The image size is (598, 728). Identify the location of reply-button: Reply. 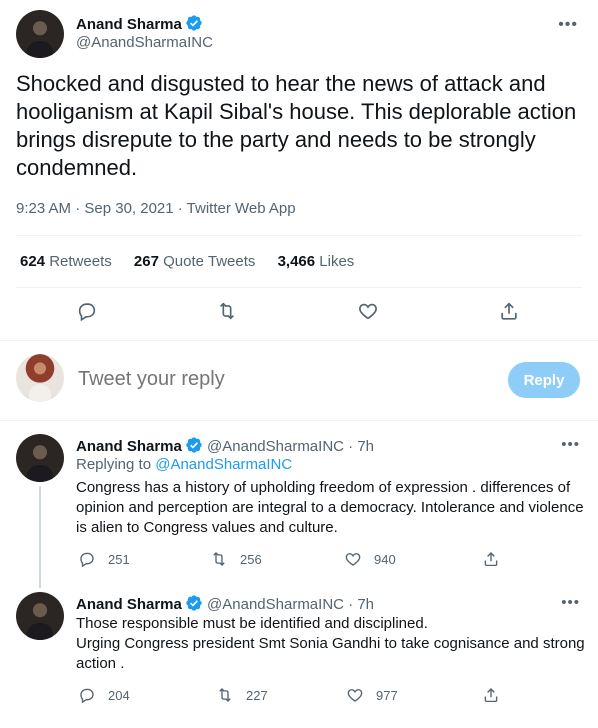
(544, 380).